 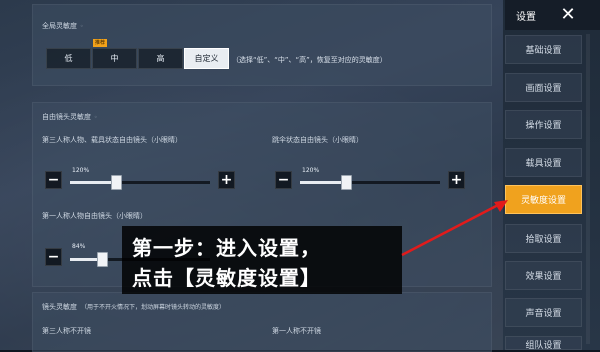 What do you see at coordinates (140, 182) in the screenshot?
I see `slider1-track` at bounding box center [140, 182].